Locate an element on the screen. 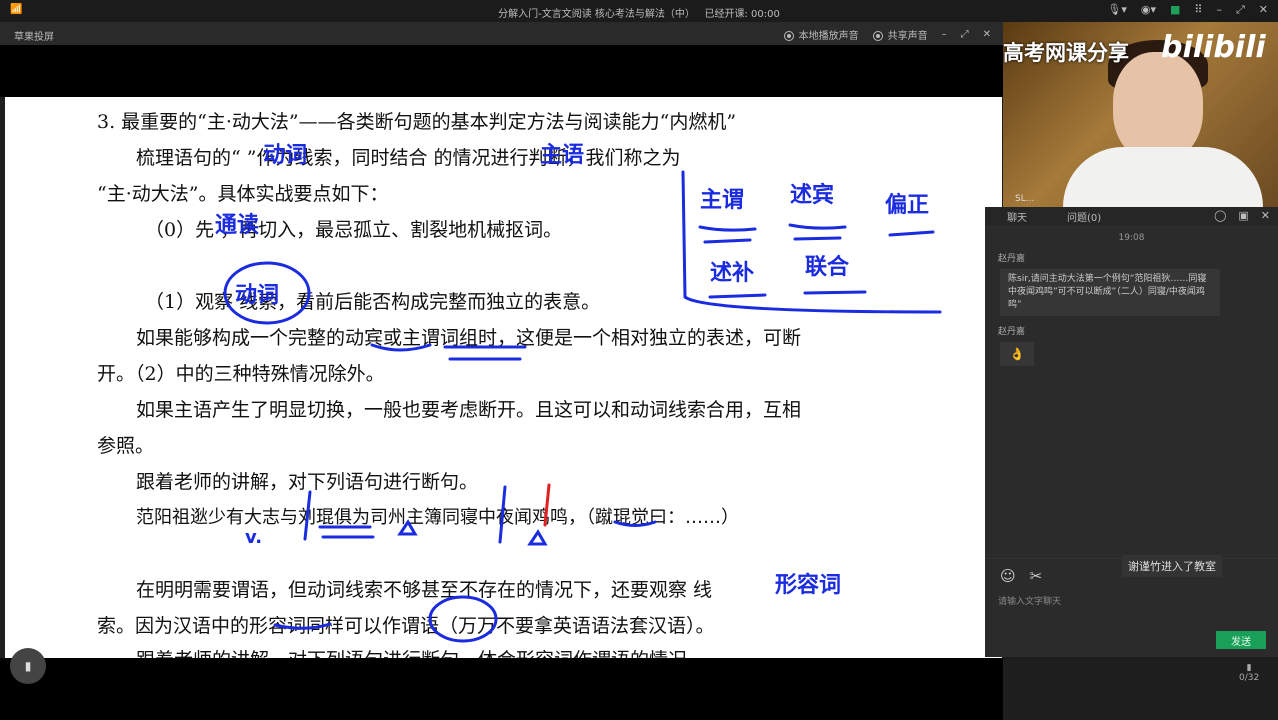 The width and height of the screenshot is (1278, 720). page-icon: ▮ is located at coordinates (1249, 668).